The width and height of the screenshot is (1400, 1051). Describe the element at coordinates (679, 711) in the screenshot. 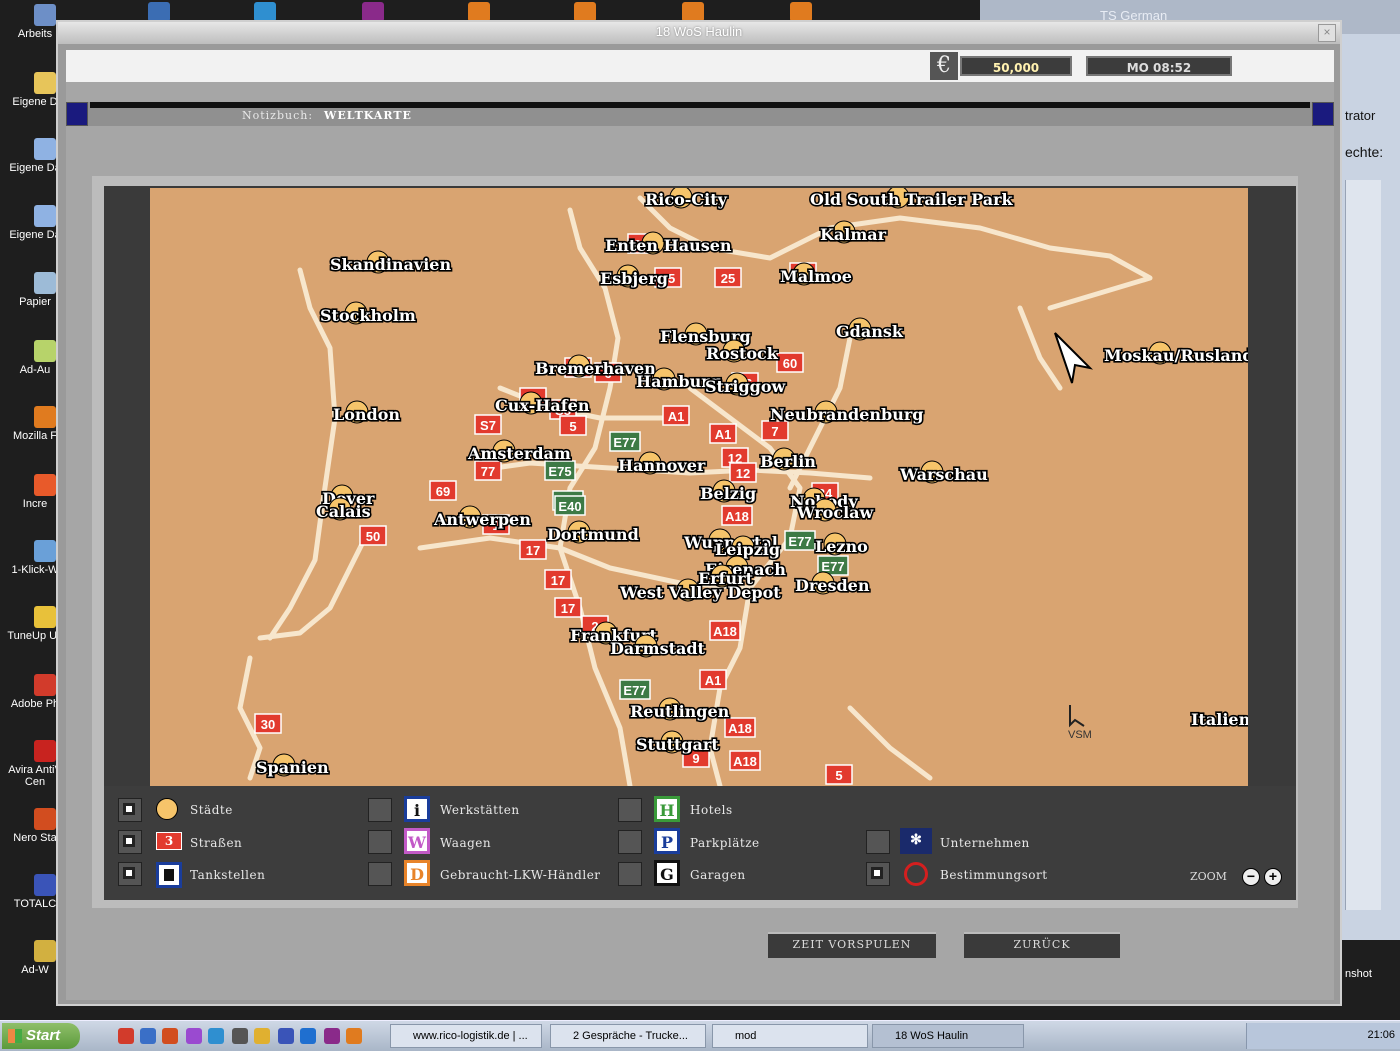

I see `city-label: Reutlingen` at that location.